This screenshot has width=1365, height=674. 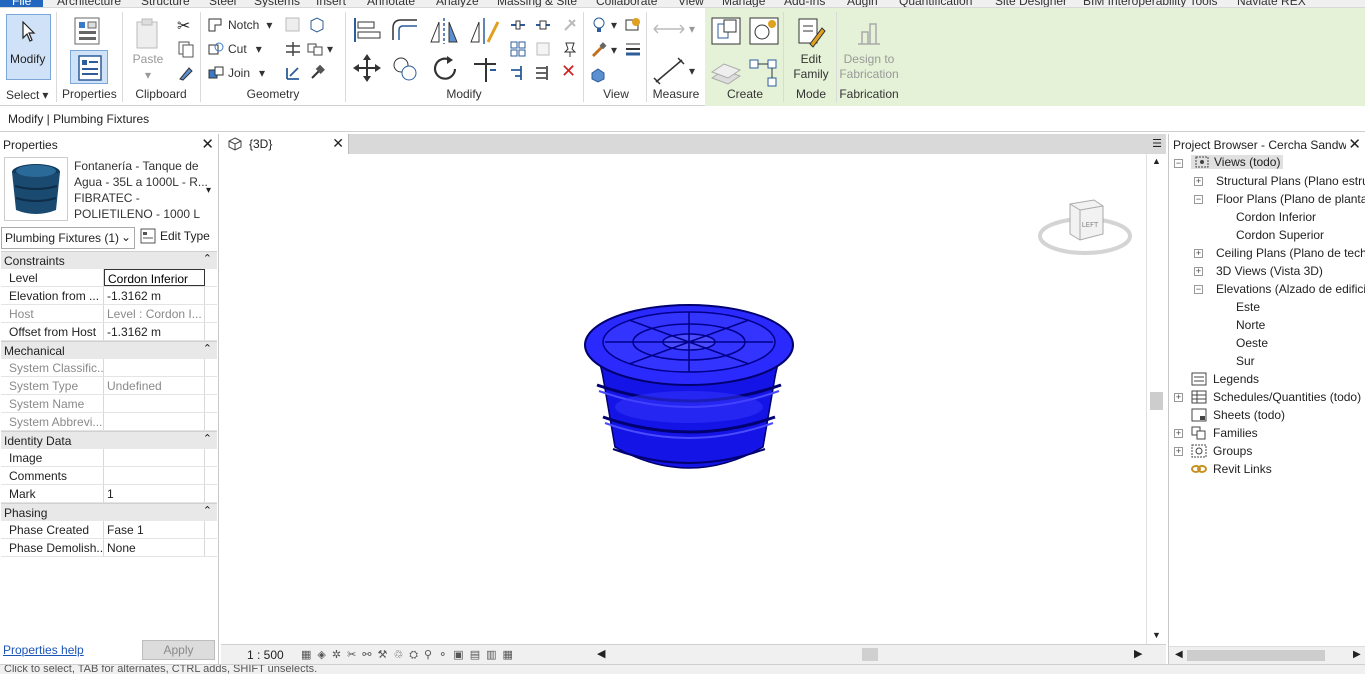 What do you see at coordinates (1031, 3) in the screenshot?
I see `tab-site-designer: Site Designer` at bounding box center [1031, 3].